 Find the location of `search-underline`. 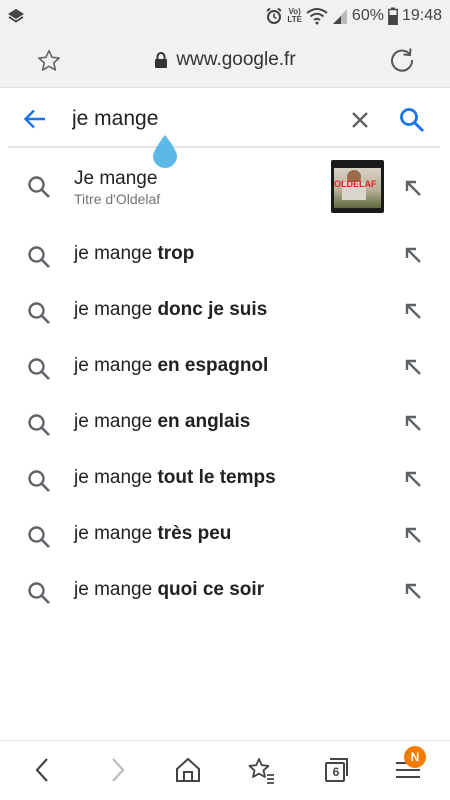

search-underline is located at coordinates (224, 147).